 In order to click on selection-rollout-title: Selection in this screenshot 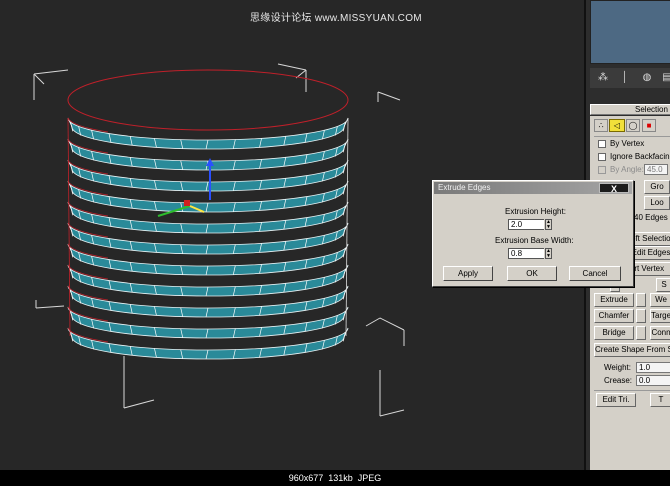, I will do `click(651, 109)`.